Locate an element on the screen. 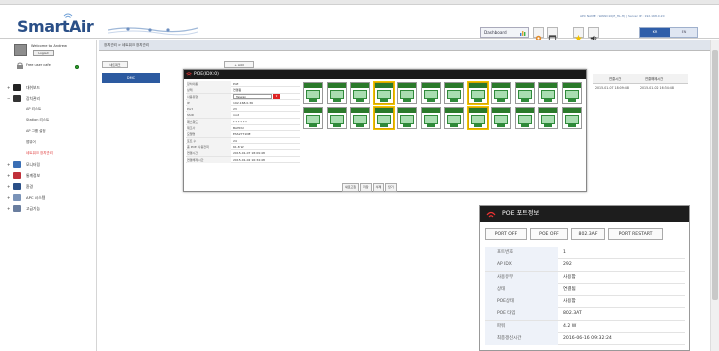 The height and width of the screenshot is (351, 719). port-info-label: 상태 is located at coordinates (521, 289).